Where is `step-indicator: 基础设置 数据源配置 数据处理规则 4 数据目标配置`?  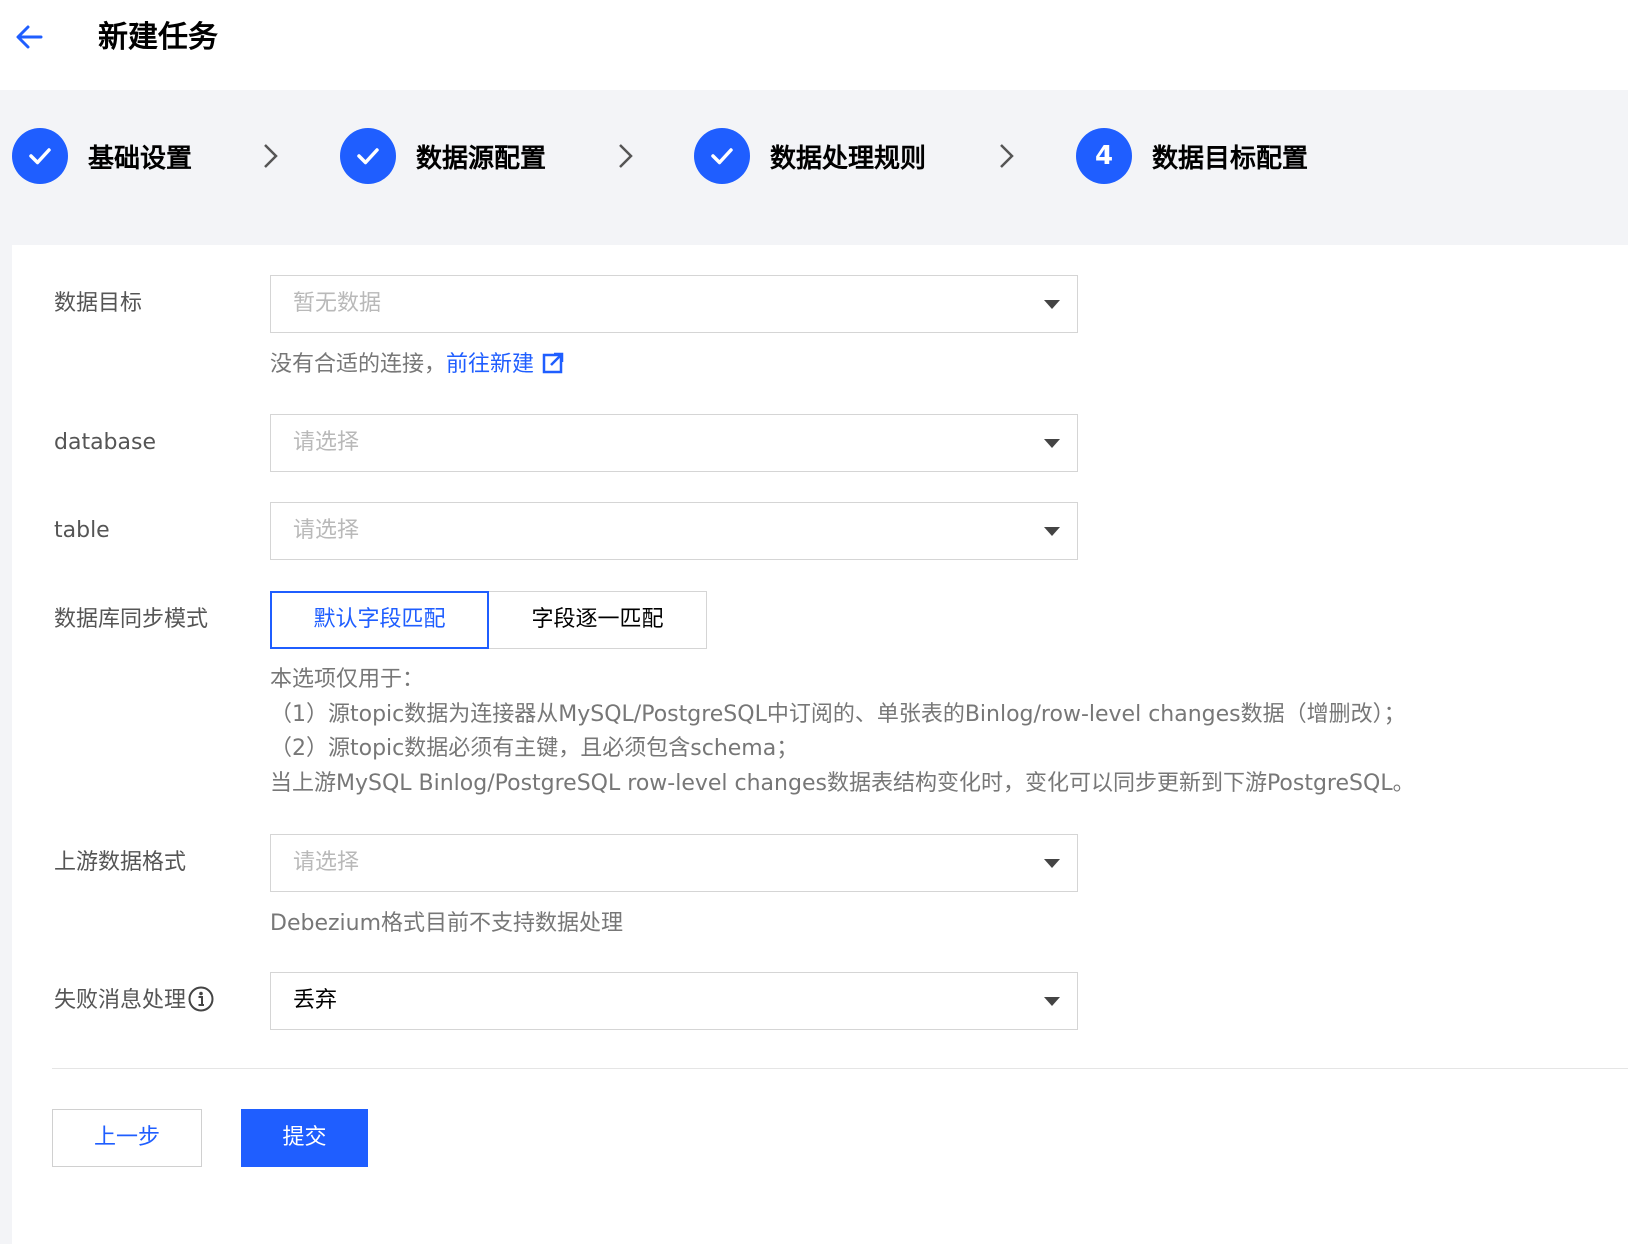
step-indicator: 基础设置 数据源配置 数据处理规则 4 数据目标配置 is located at coordinates (814, 167).